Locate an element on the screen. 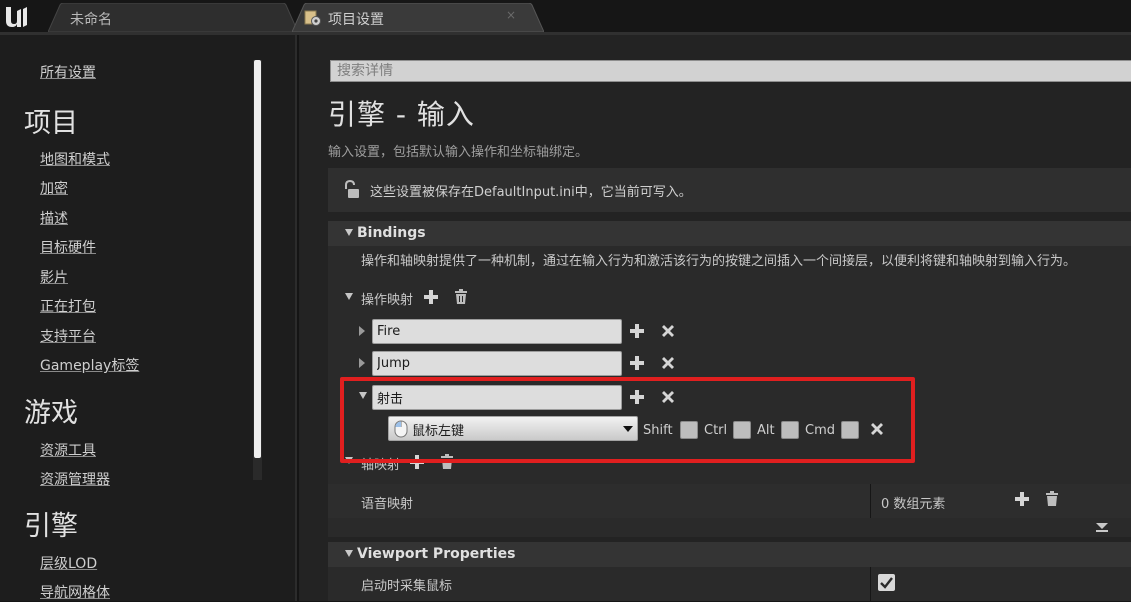 This screenshot has height=602, width=1131. sidebar-item-gameplay-tags: Gameplay标签 is located at coordinates (89, 365).